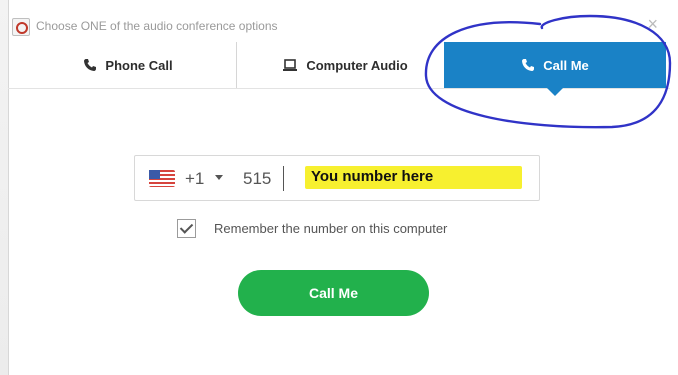  What do you see at coordinates (372, 176) in the screenshot?
I see `annotation-text: You number here` at bounding box center [372, 176].